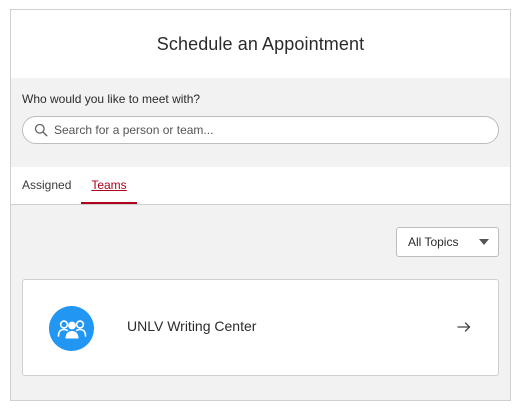 Image resolution: width=518 pixels, height=408 pixels. Describe the element at coordinates (192, 326) in the screenshot. I see `team-name: UNLV Writing Center` at that location.